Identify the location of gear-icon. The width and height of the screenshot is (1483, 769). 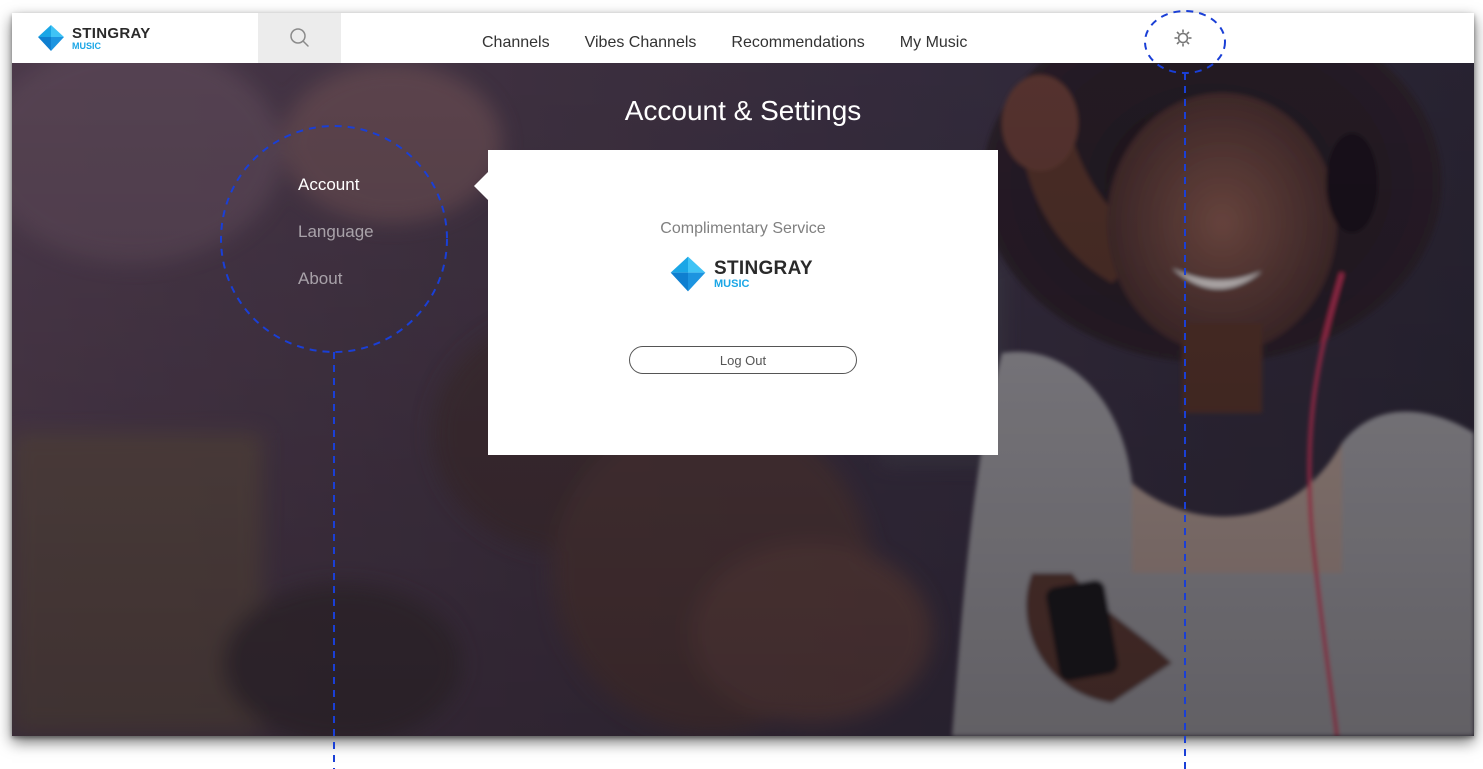
(1183, 38).